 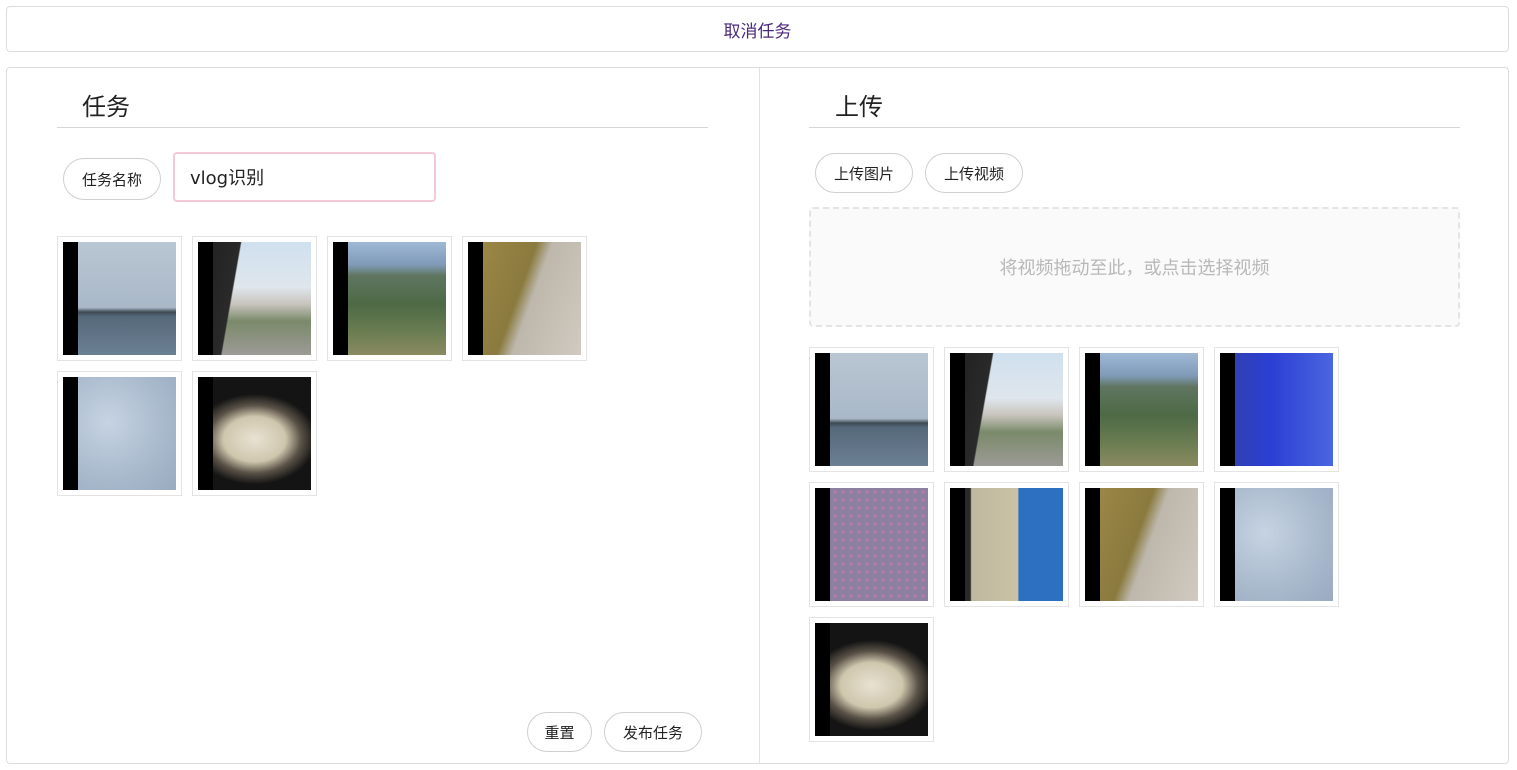 What do you see at coordinates (759, 415) in the screenshot?
I see `panel-divider` at bounding box center [759, 415].